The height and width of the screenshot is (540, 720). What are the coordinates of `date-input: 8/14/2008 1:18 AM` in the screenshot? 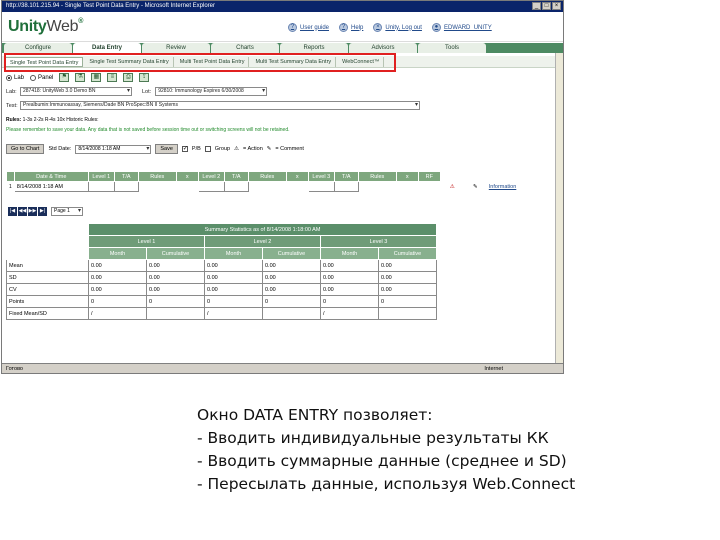 It's located at (51, 186).